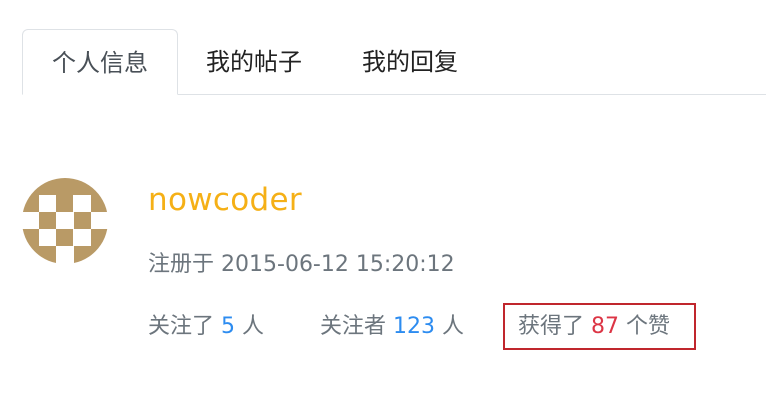 Image resolution: width=766 pixels, height=415 pixels. Describe the element at coordinates (410, 62) in the screenshot. I see `tab-my-replies: 我的回复` at that location.